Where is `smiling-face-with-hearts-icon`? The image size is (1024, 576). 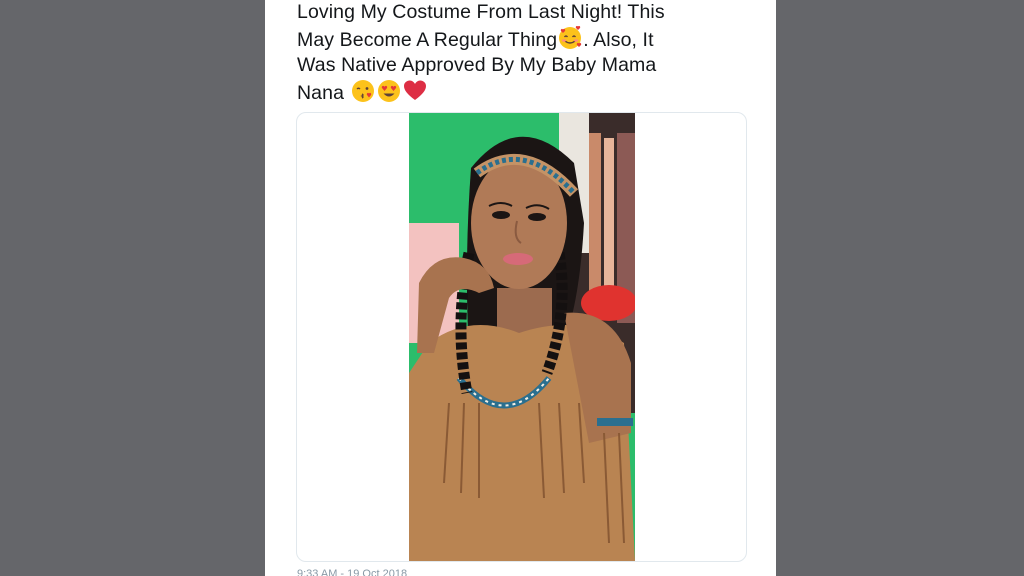
smiling-face-with-hearts-icon is located at coordinates (570, 37).